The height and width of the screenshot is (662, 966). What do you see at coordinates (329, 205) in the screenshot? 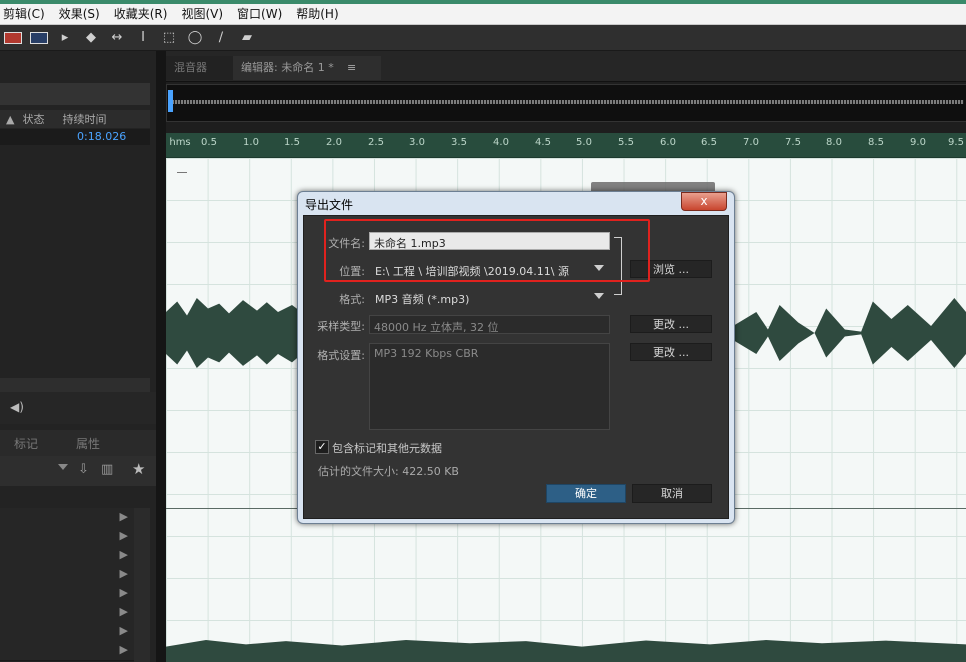
I see `dialog-title: 导出文件` at bounding box center [329, 205].